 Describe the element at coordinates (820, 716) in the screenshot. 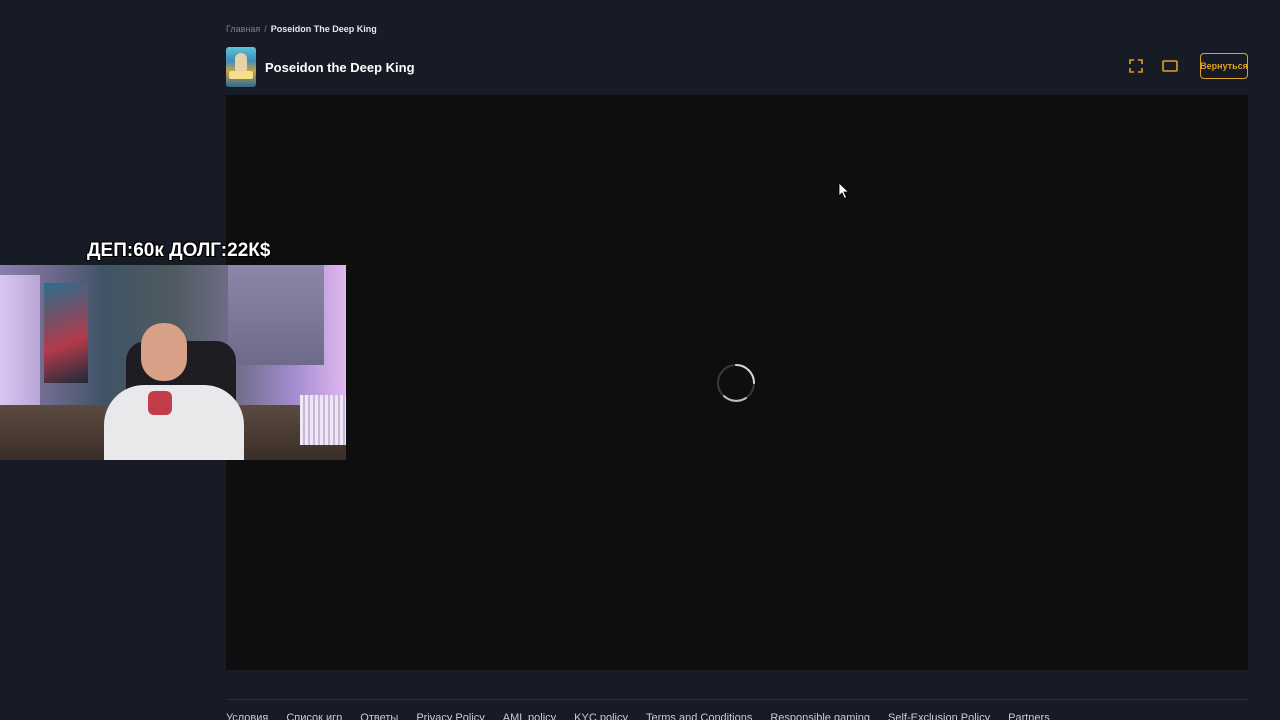

I see `footer-link: Responsible gaming` at that location.